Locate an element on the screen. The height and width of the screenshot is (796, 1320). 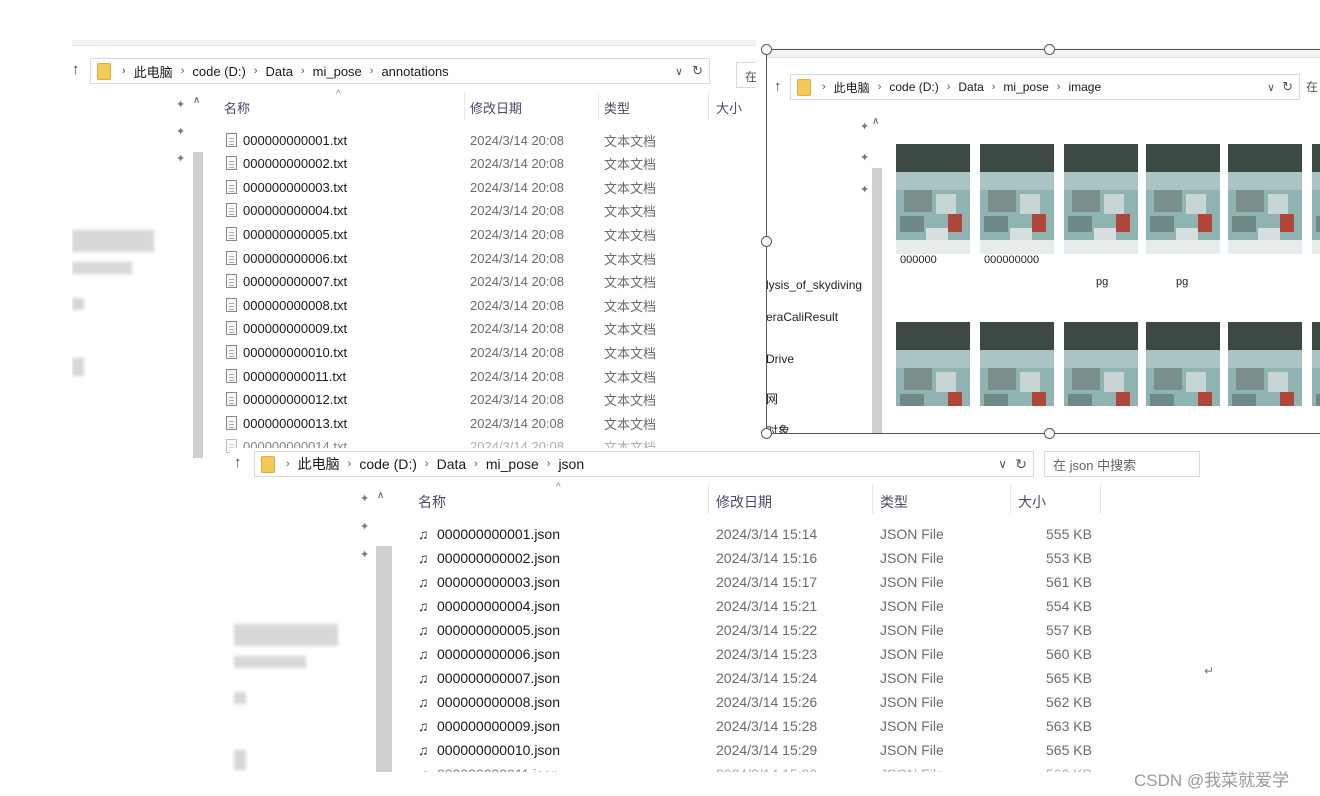
file-row: 000000000004.txt 2024/3/14 20:08 文本文档 is located at coordinates (482, 211).